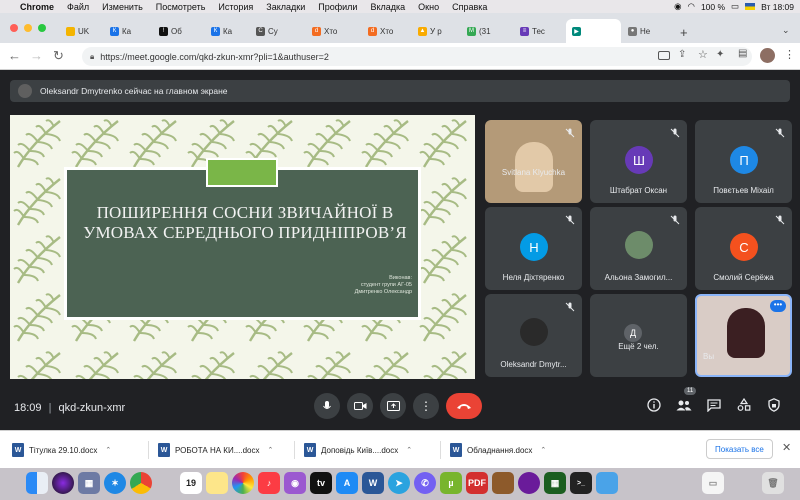 This screenshot has width=800, height=500. What do you see at coordinates (644, 31) in the screenshot?
I see `browser-tab: ● Не` at bounding box center [644, 31].